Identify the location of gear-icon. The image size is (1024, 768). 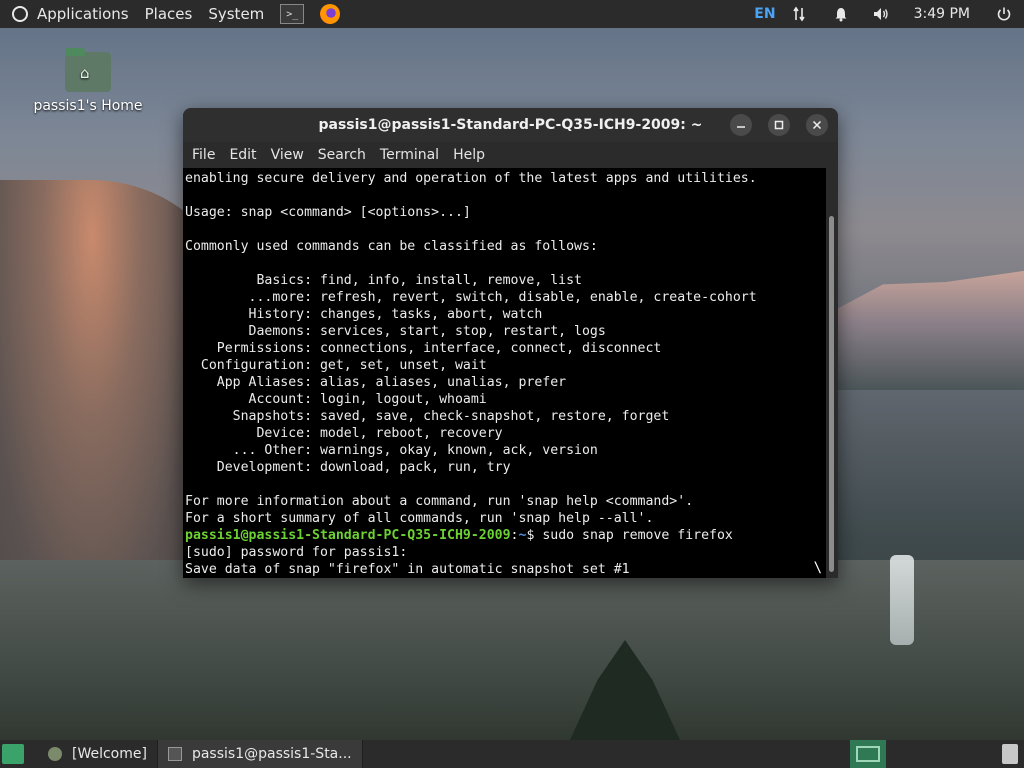
(55, 754).